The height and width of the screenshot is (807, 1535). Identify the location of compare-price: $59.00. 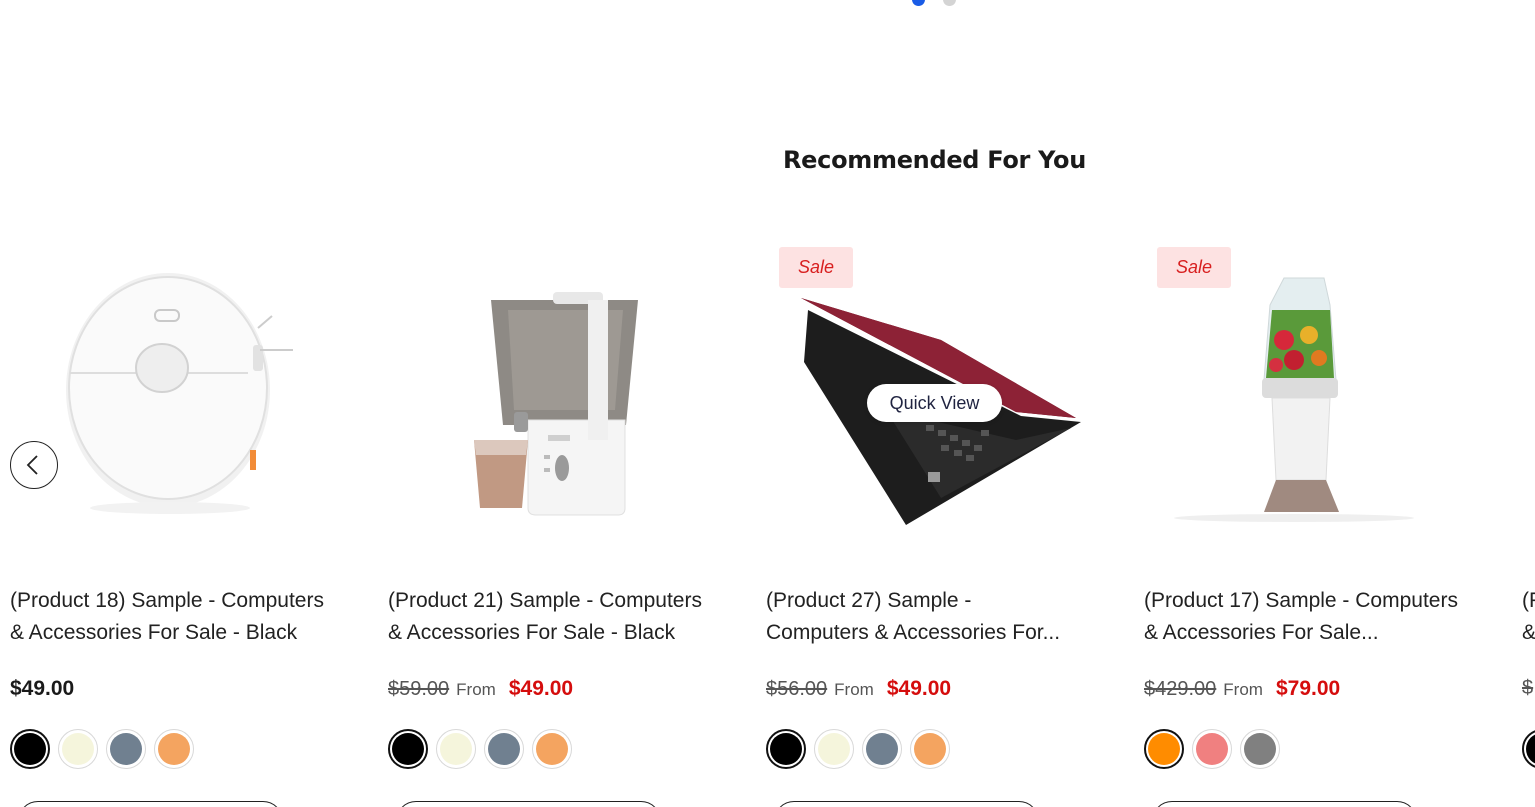
(419, 689).